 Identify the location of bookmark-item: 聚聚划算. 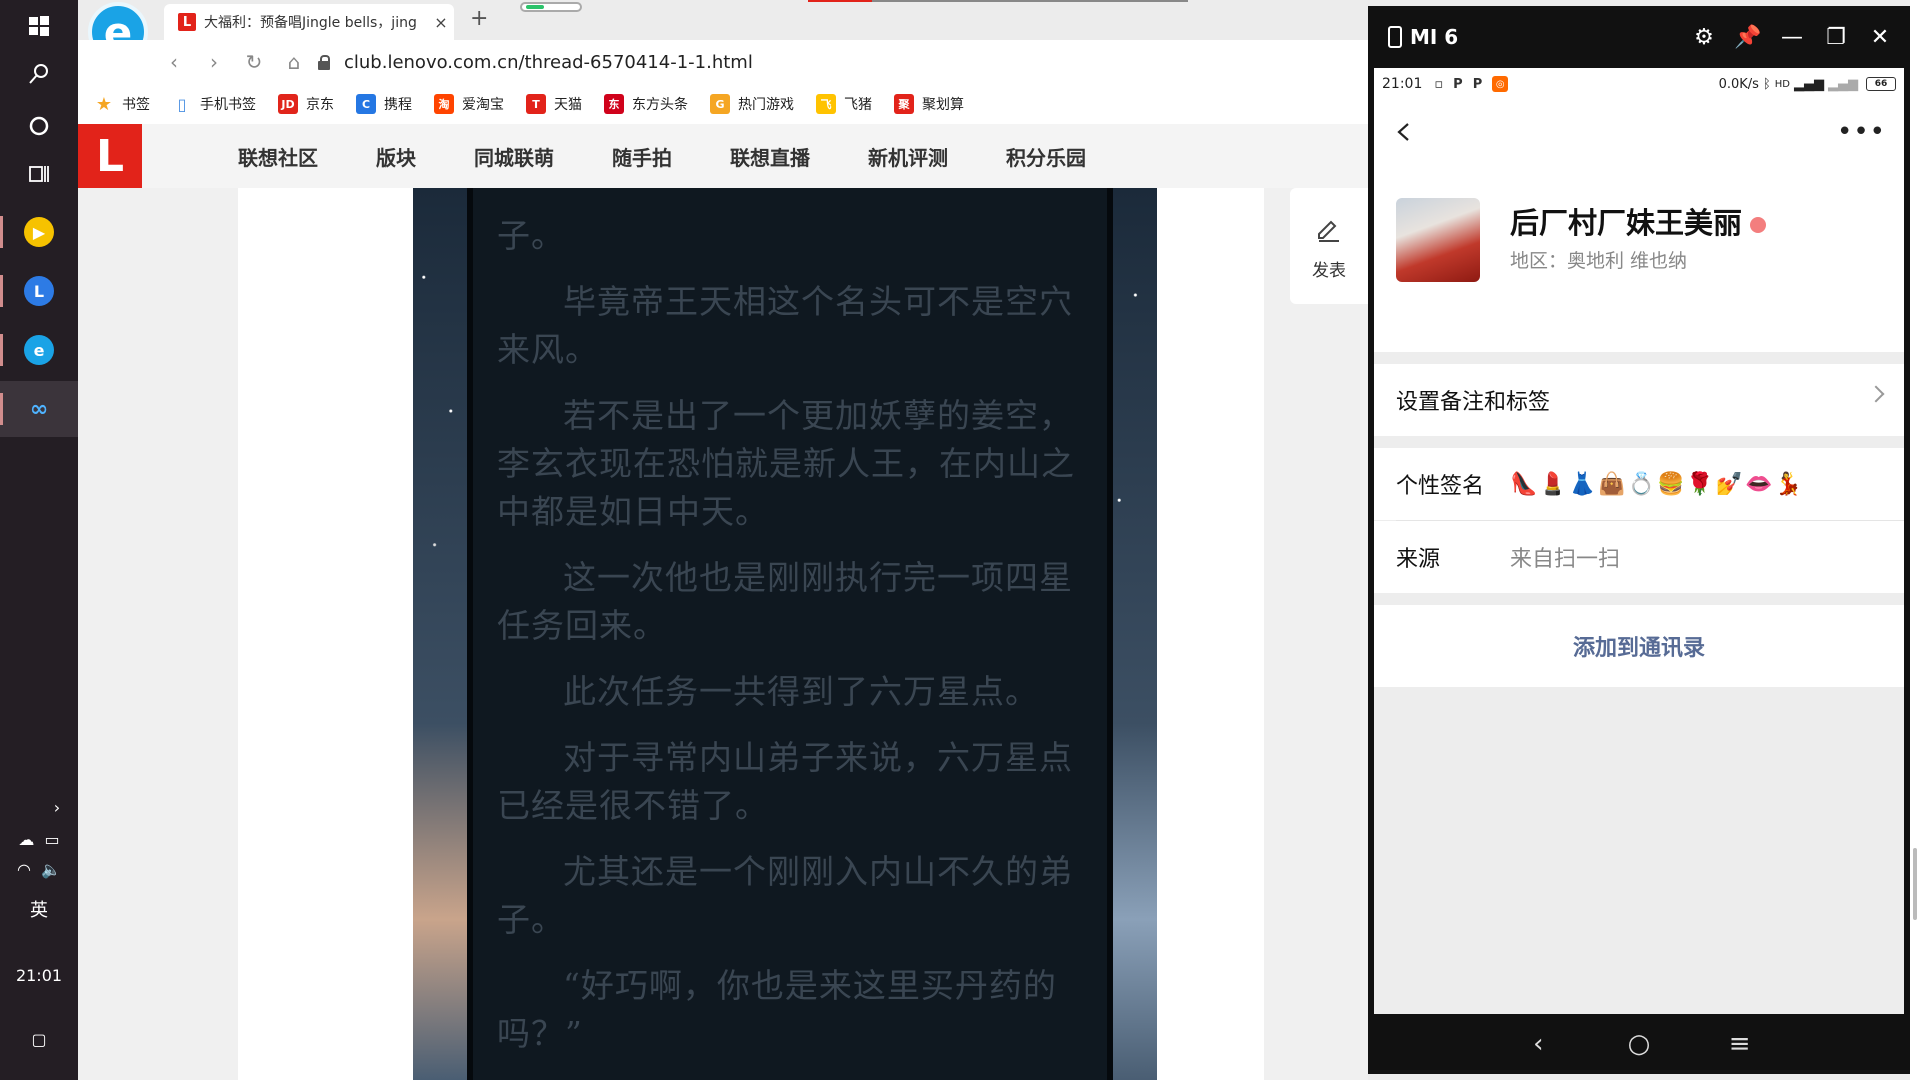
(929, 104).